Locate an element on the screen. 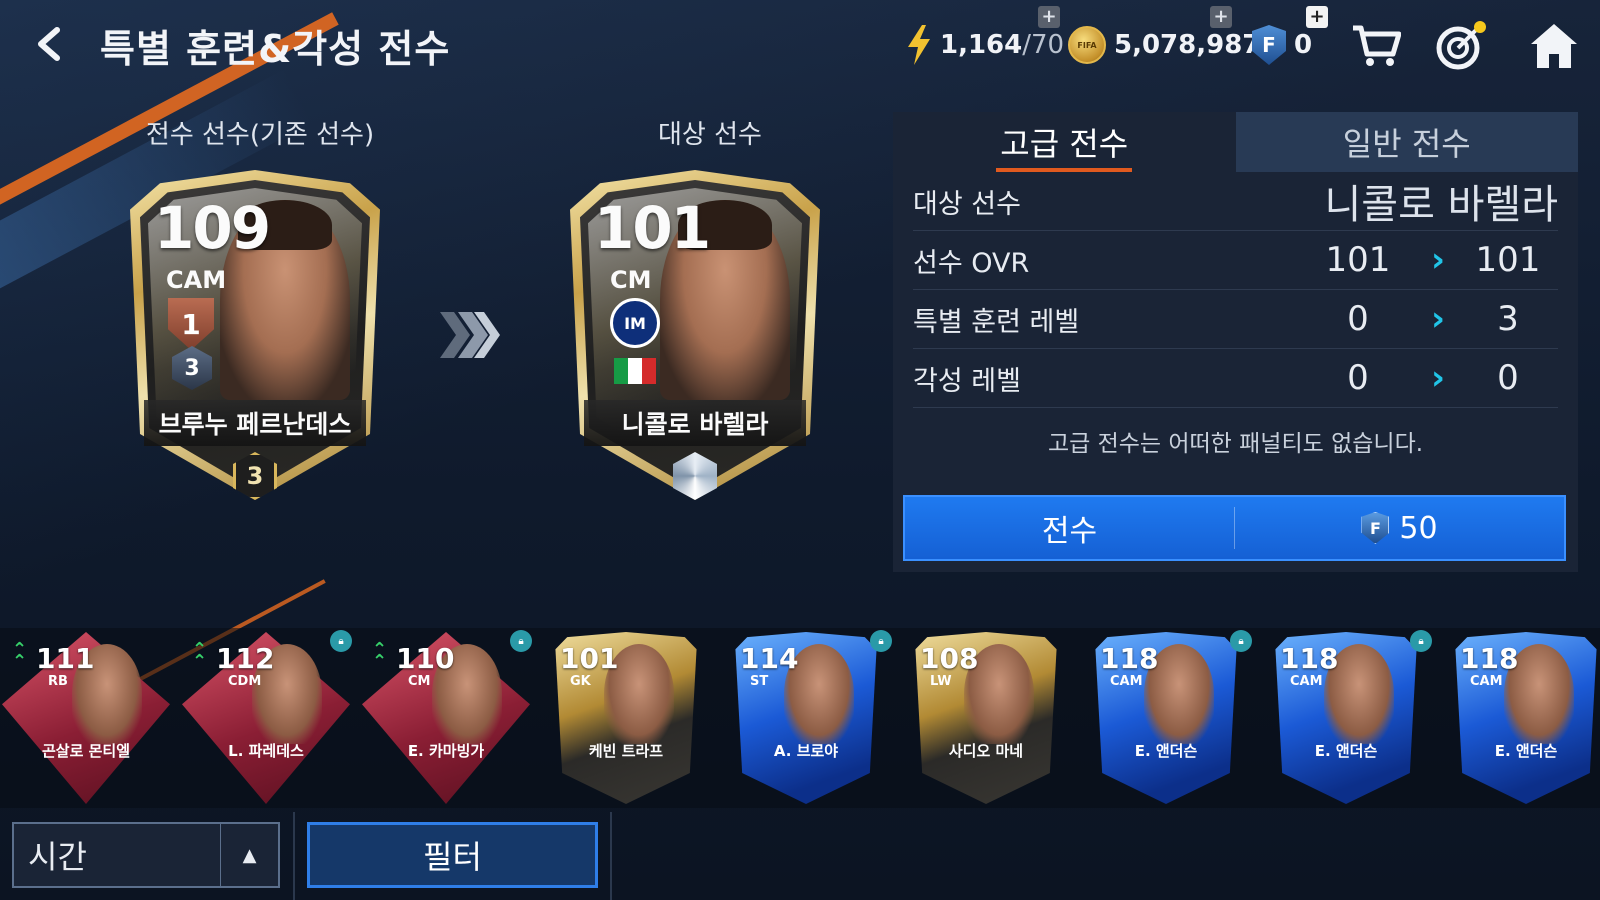  target-icon is located at coordinates (1461, 45).